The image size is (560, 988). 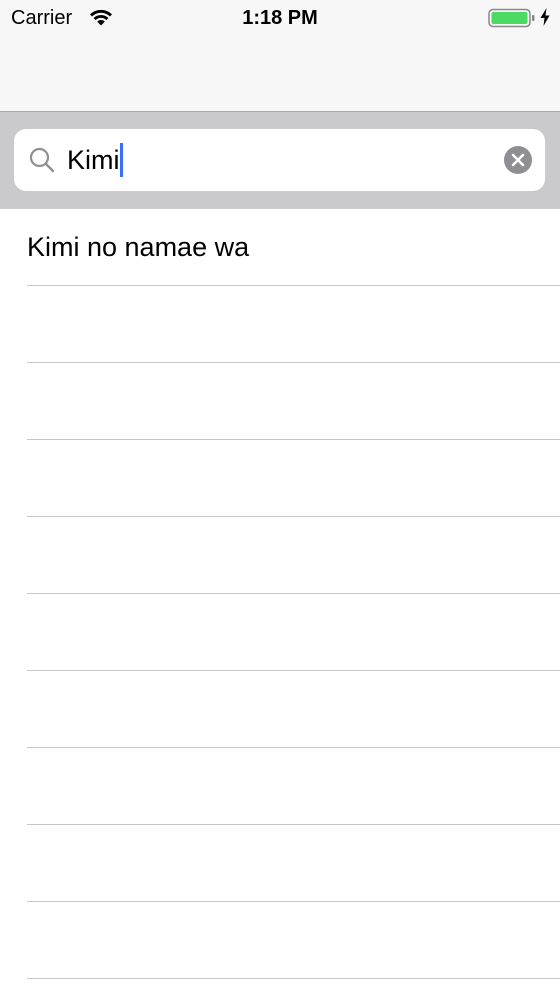 I want to click on search-input: Kimi, so click(x=95, y=160).